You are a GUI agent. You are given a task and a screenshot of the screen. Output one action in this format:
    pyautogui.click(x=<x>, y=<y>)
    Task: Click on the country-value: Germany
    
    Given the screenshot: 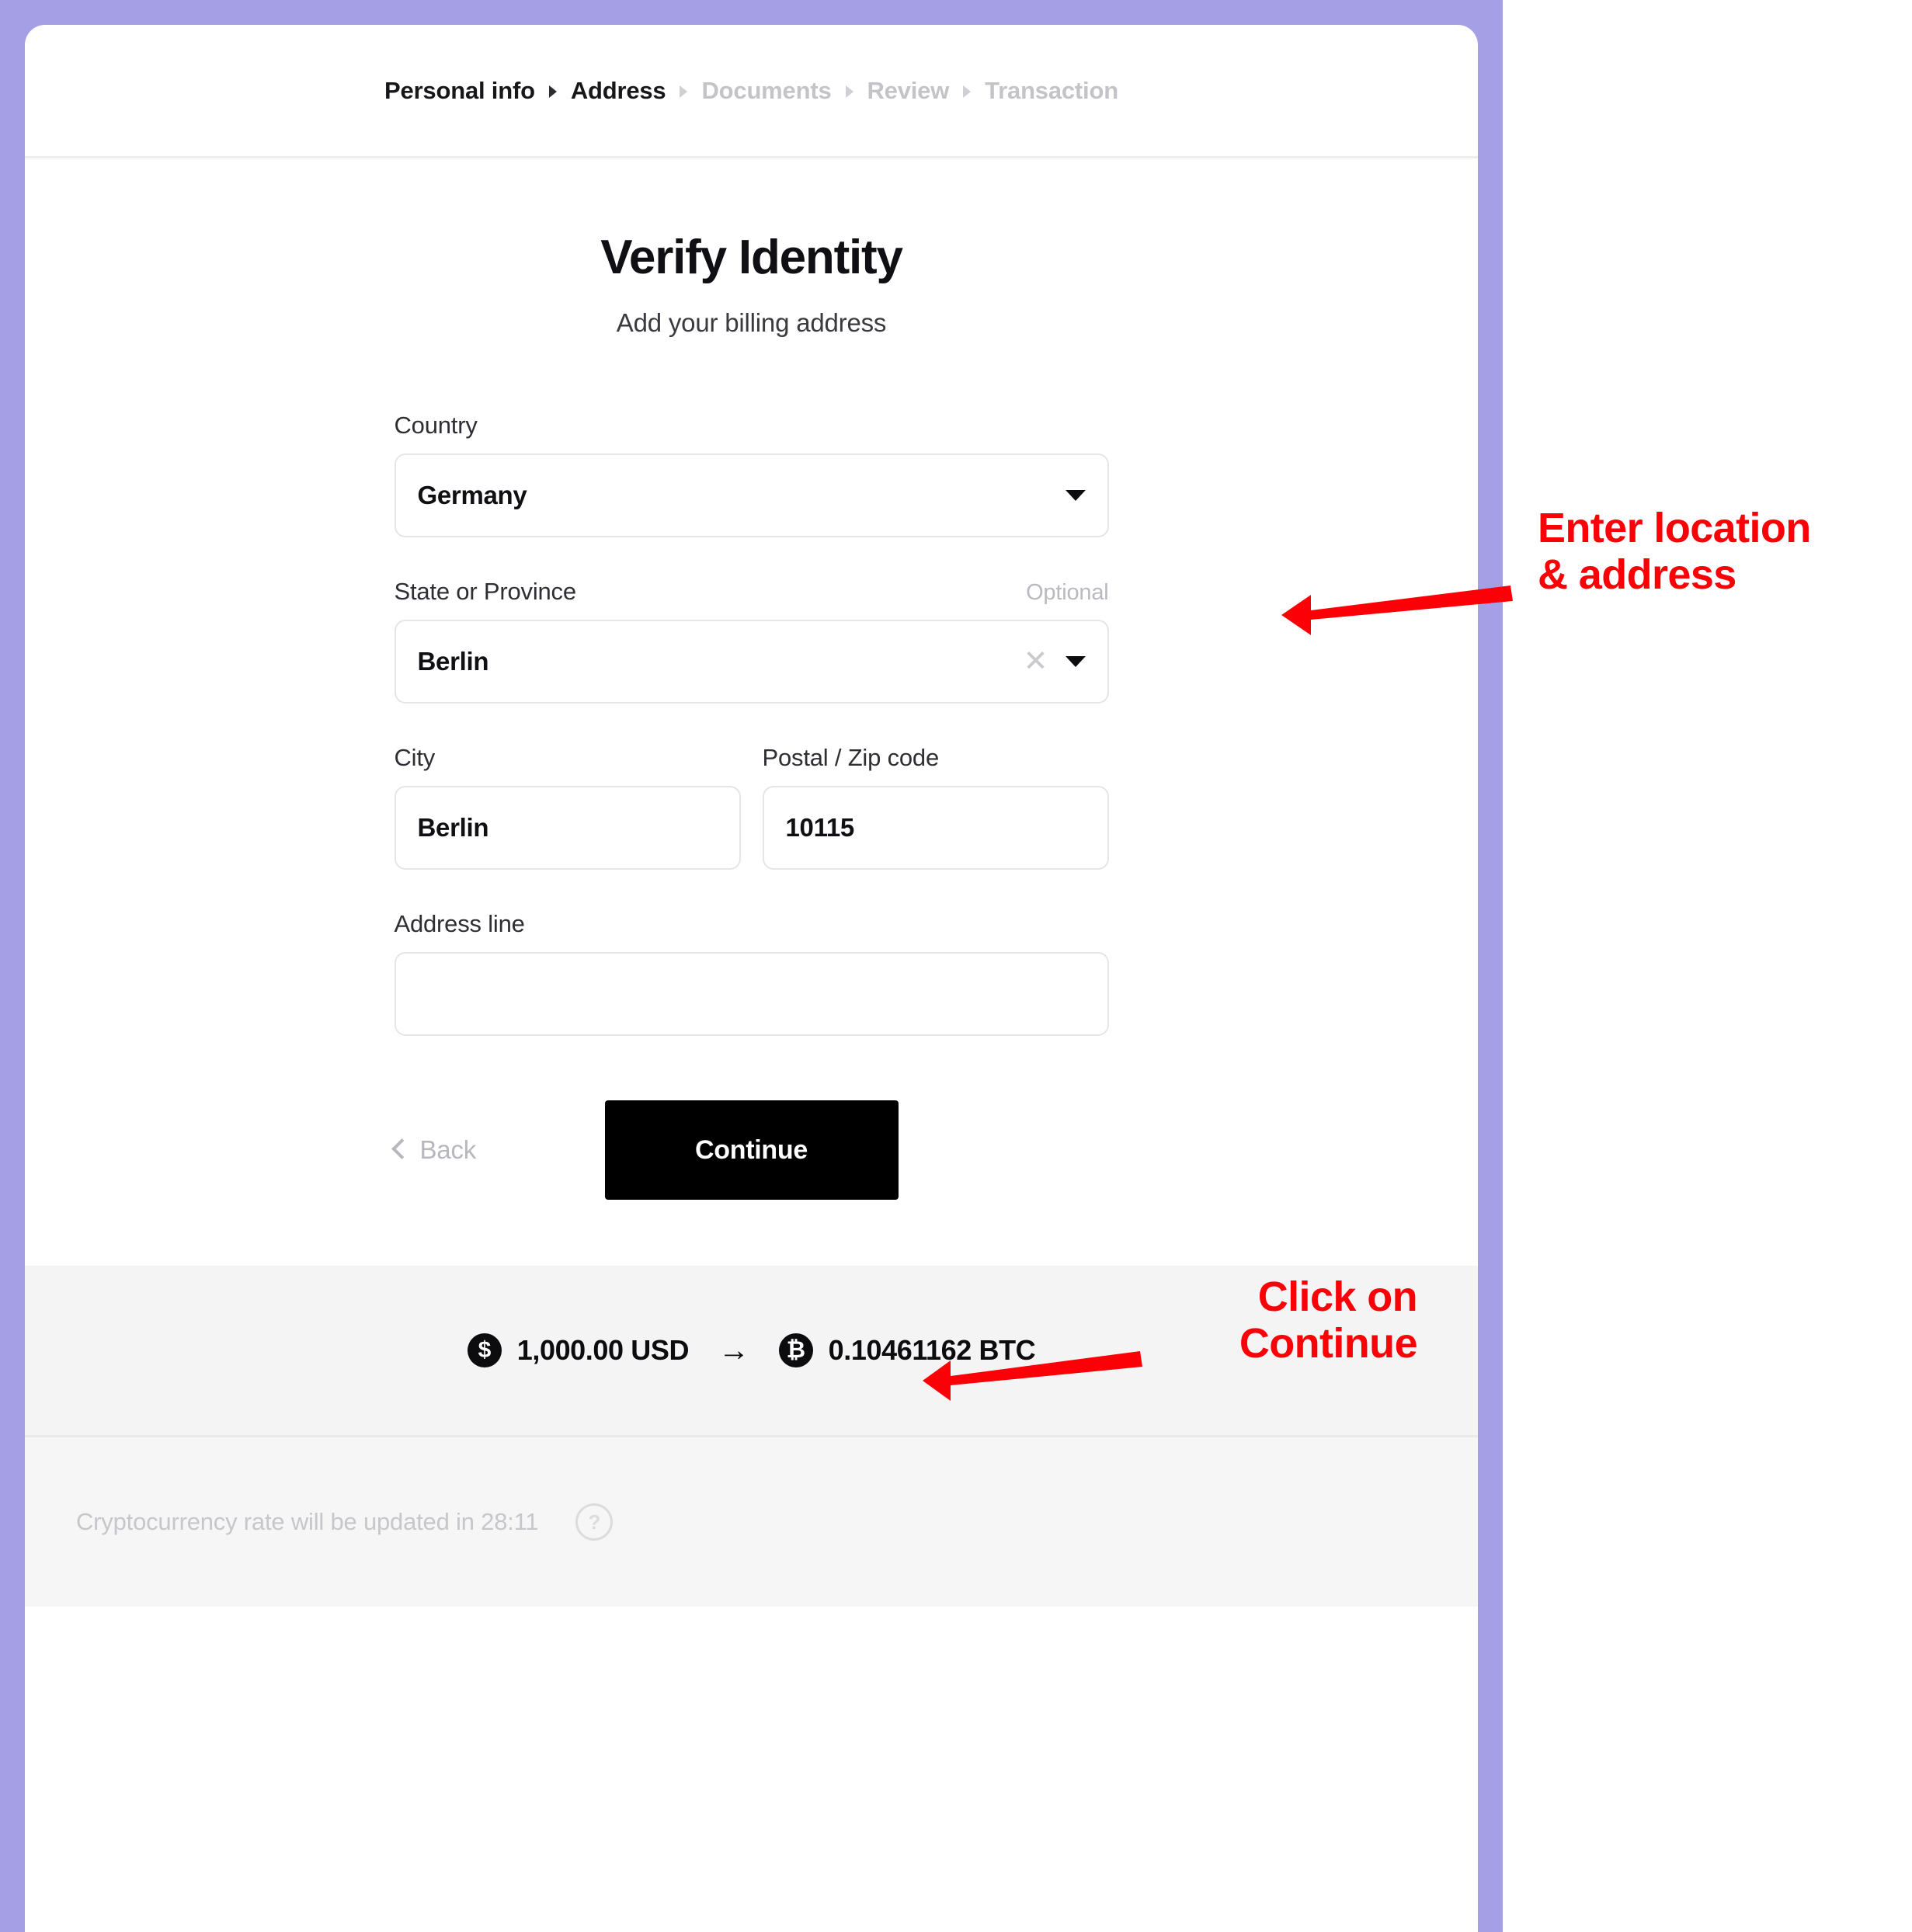 What is the action you would take?
    pyautogui.click(x=472, y=495)
    